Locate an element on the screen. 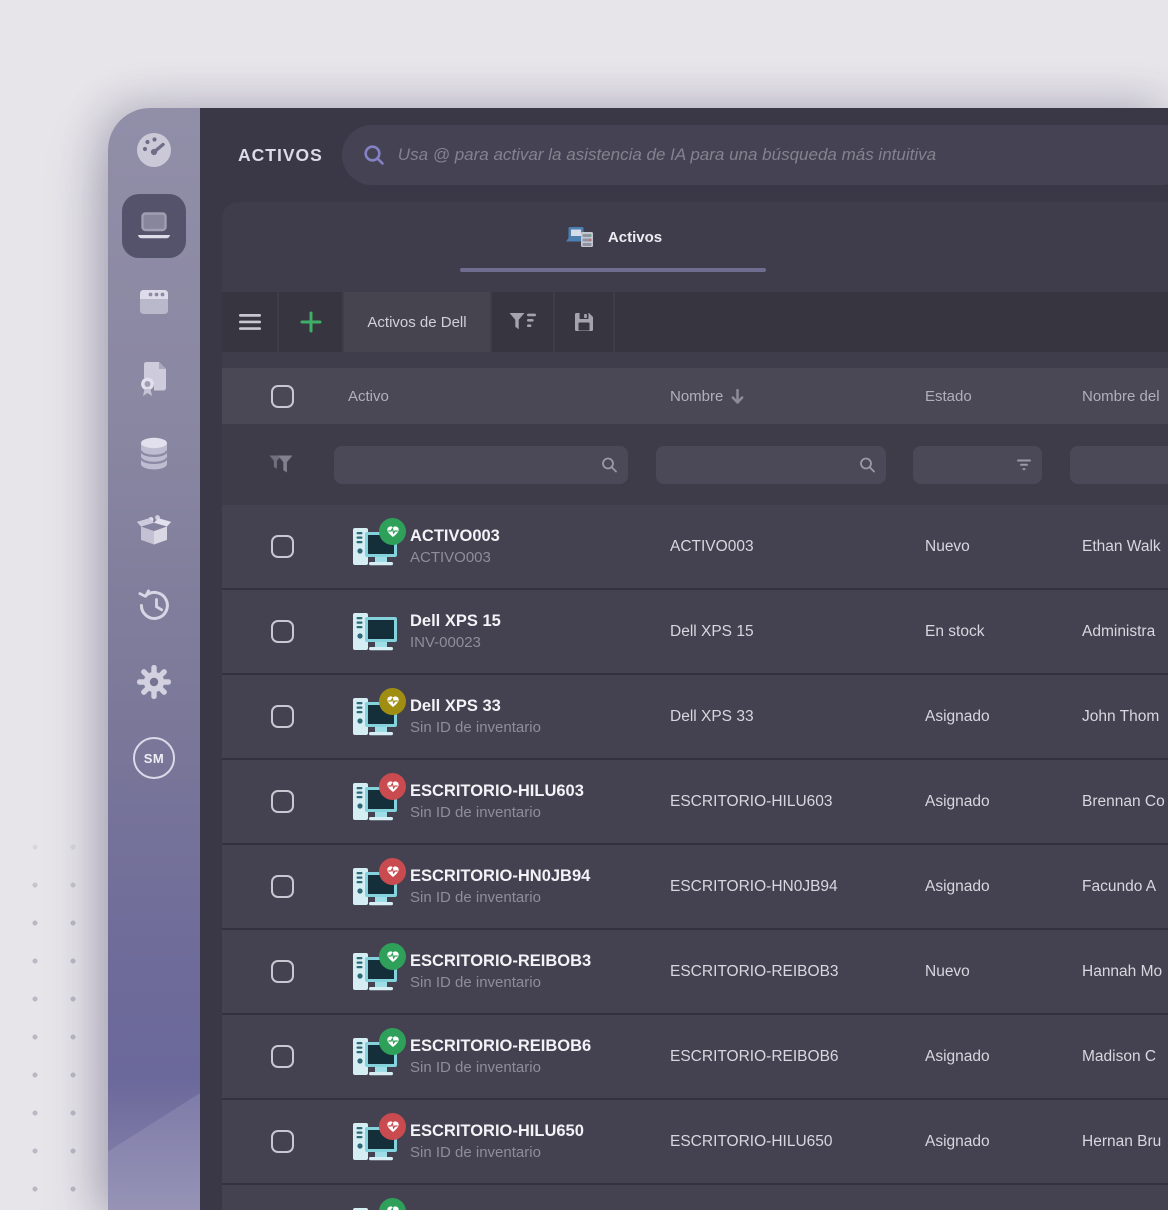  filter-nombre-input is located at coordinates (771, 464).